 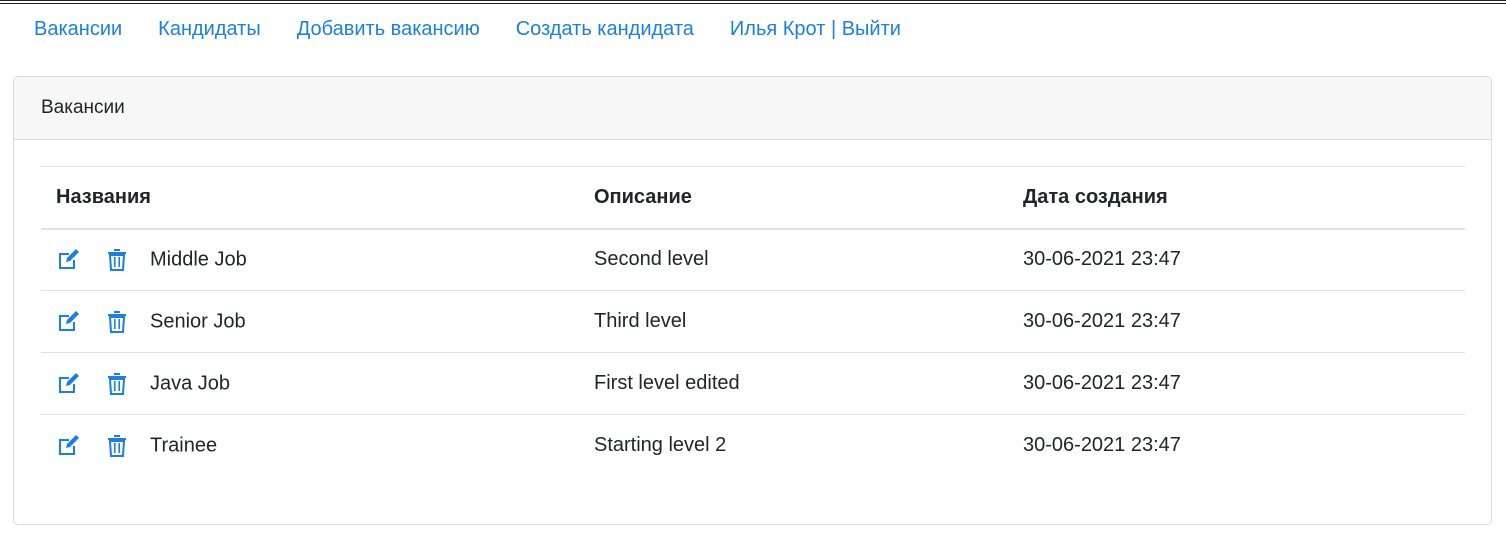 I want to click on name-cell: Senior Job, so click(x=310, y=322).